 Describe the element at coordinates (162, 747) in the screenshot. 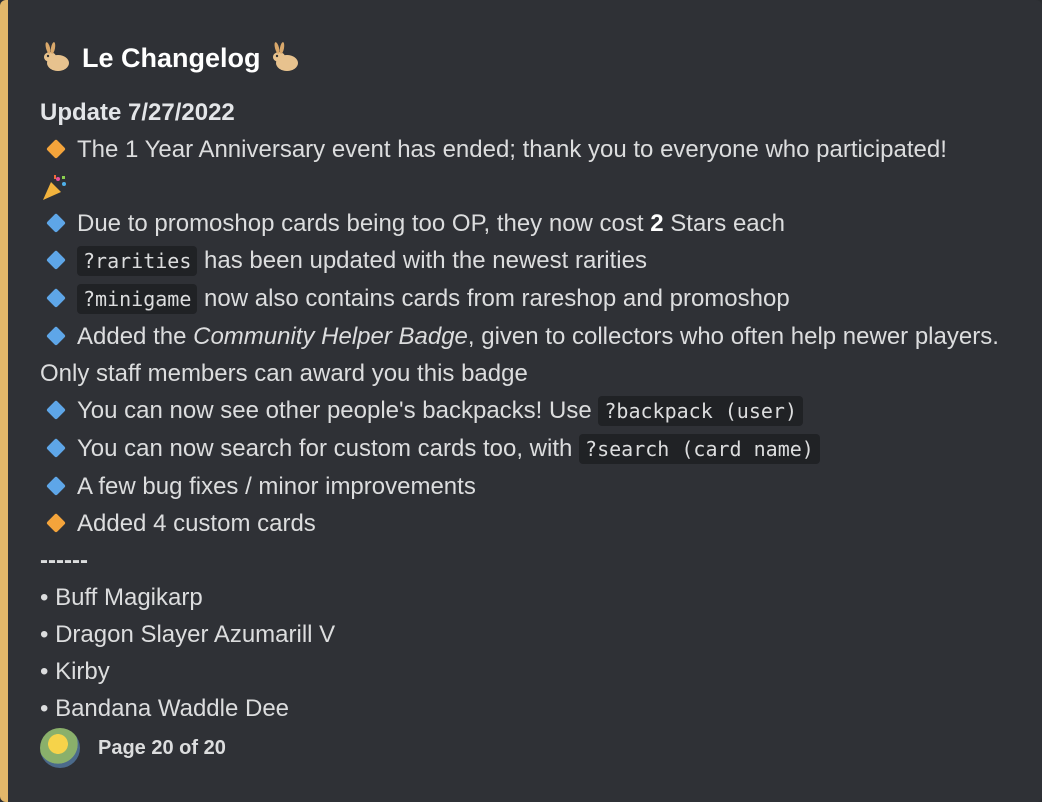

I see `page-indicator: Page 20 of 20` at that location.